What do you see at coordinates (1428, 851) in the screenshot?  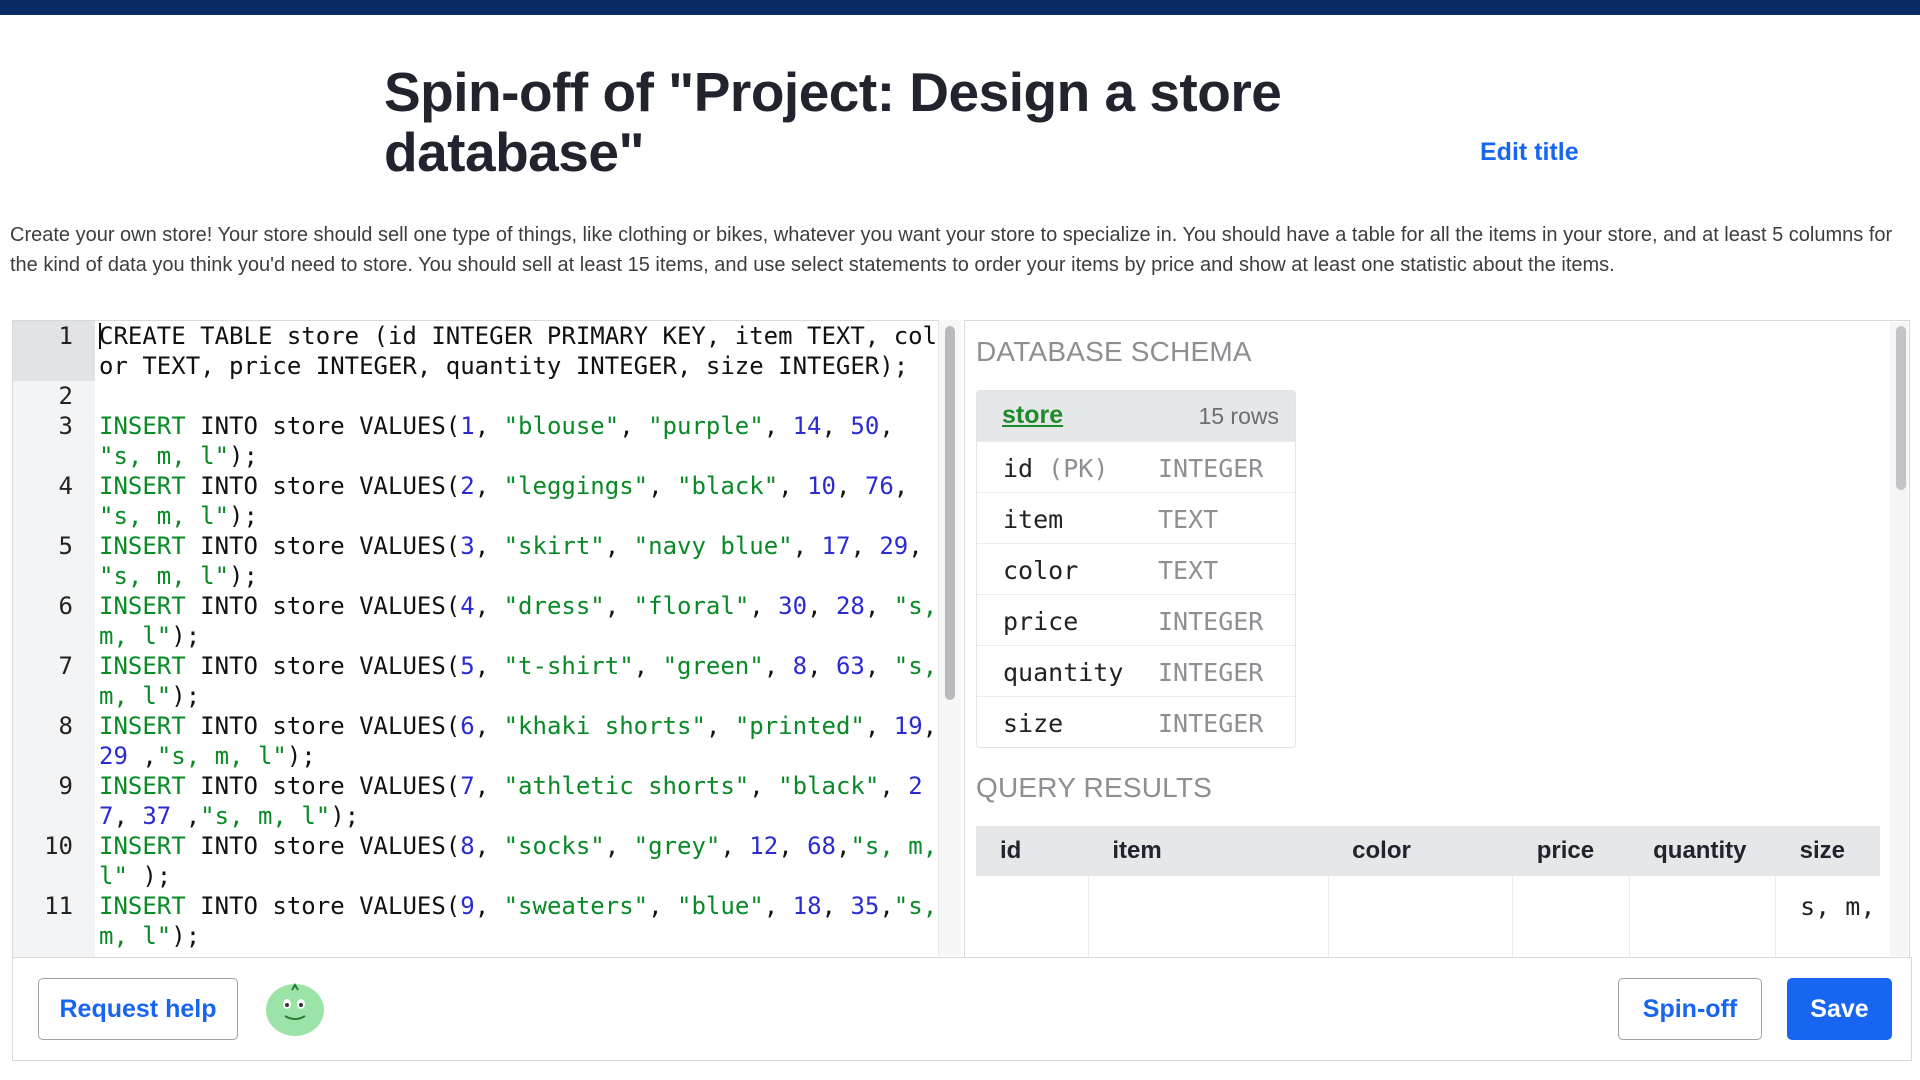 I see `results-header-row: id item color price quantity size` at bounding box center [1428, 851].